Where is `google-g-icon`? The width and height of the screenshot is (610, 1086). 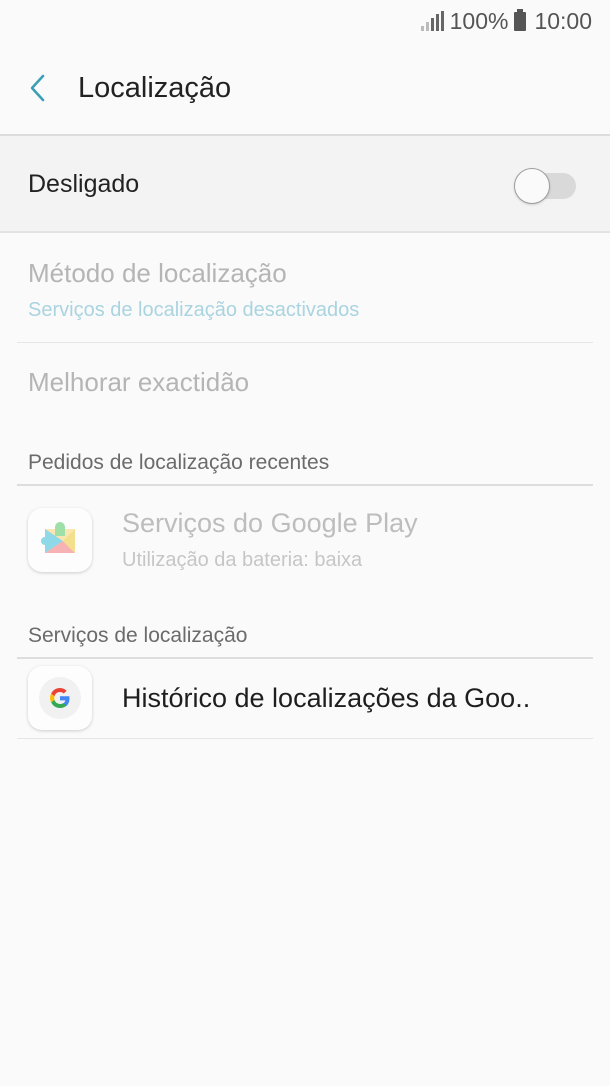
google-g-icon is located at coordinates (60, 698).